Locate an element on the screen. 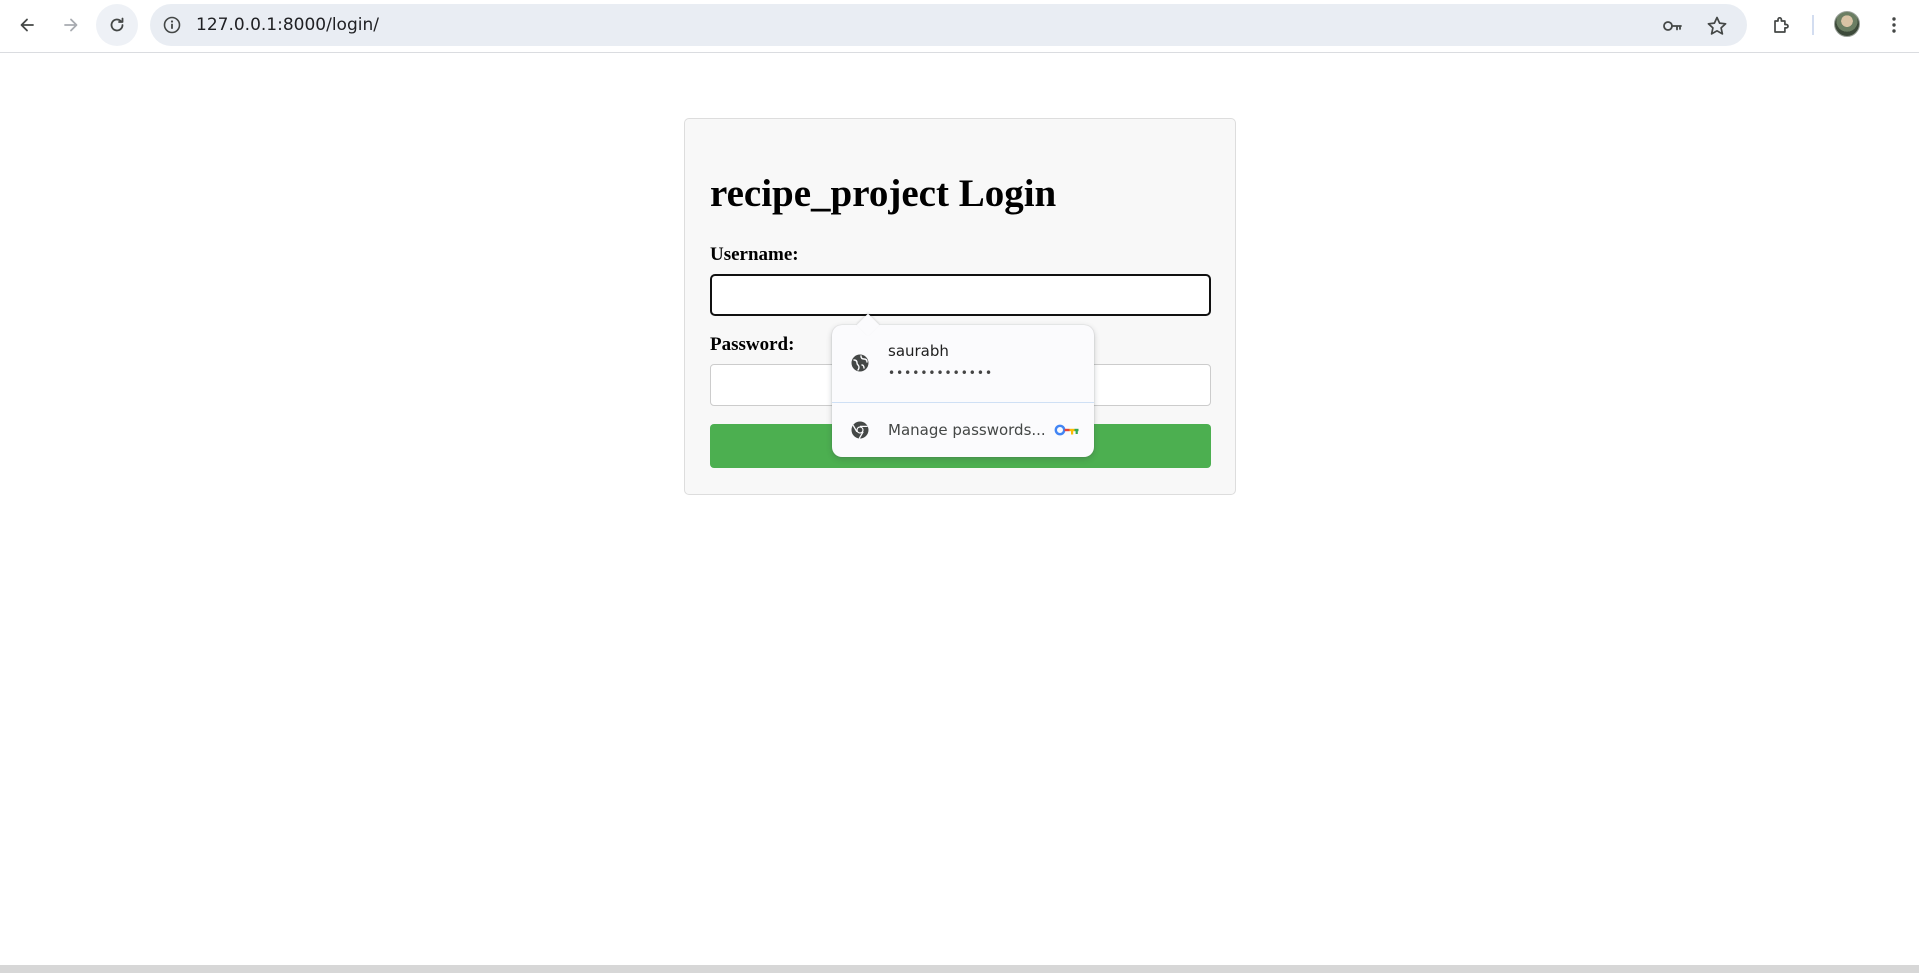  reload-button is located at coordinates (117, 25).